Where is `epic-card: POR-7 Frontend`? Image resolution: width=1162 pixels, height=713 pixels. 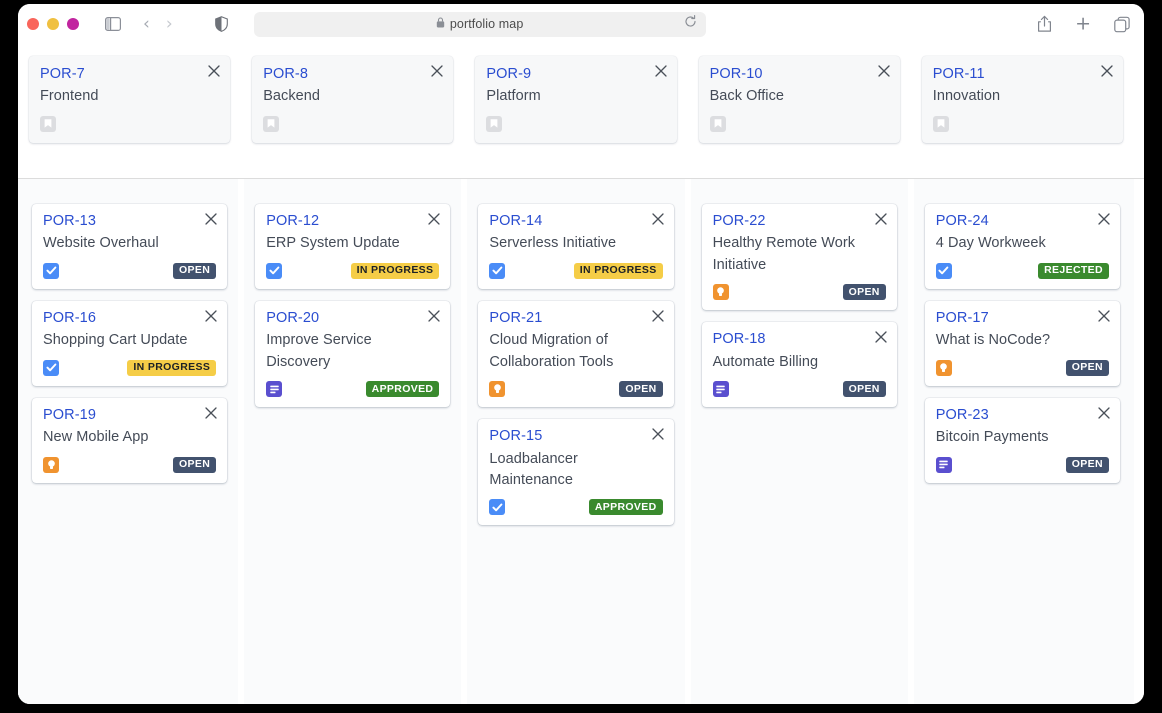 epic-card: POR-7 Frontend is located at coordinates (130, 99).